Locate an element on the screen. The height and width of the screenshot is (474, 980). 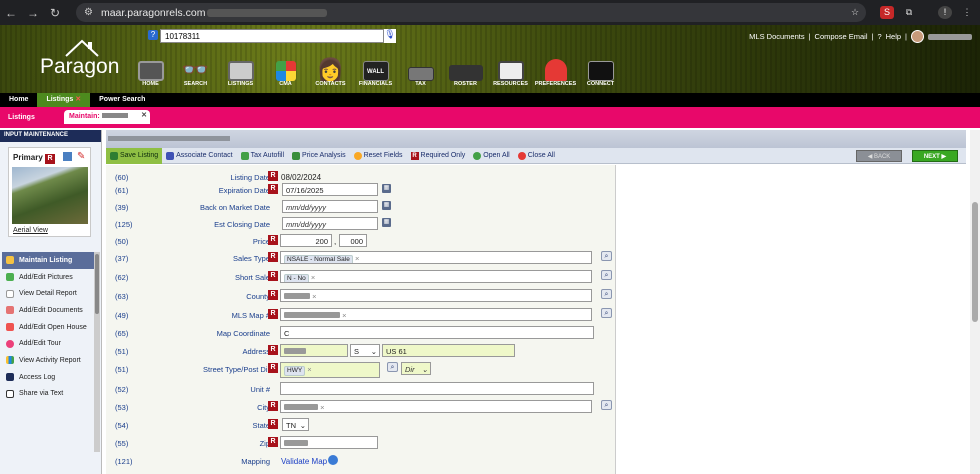
nav-financials: WALL FINANCIALS is located at coordinates (375, 67).